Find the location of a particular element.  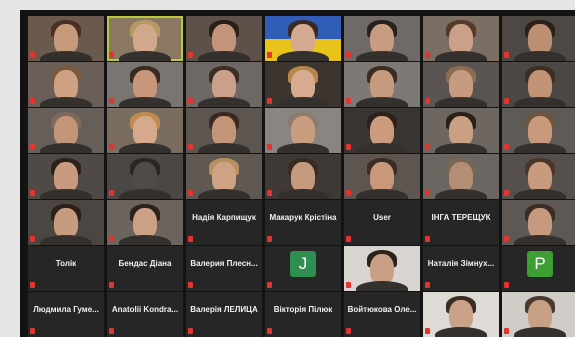

participant-tile: Надія Карпищук is located at coordinates (224, 222).